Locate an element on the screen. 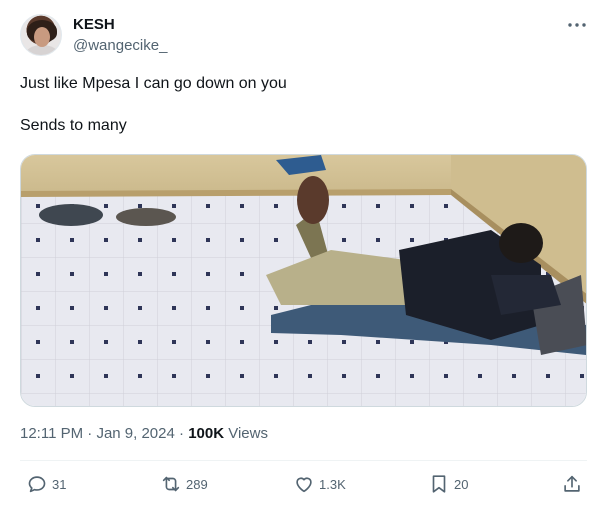 The image size is (607, 510). retweet-button: 289 is located at coordinates (184, 484).